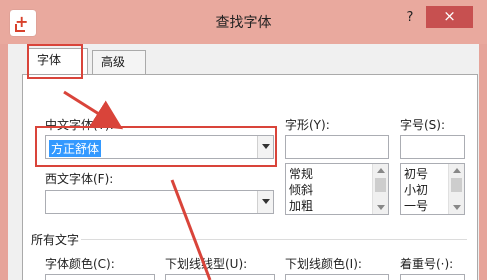 The height and width of the screenshot is (280, 487). I want to click on style-option-italic: 倾斜, so click(301, 189).